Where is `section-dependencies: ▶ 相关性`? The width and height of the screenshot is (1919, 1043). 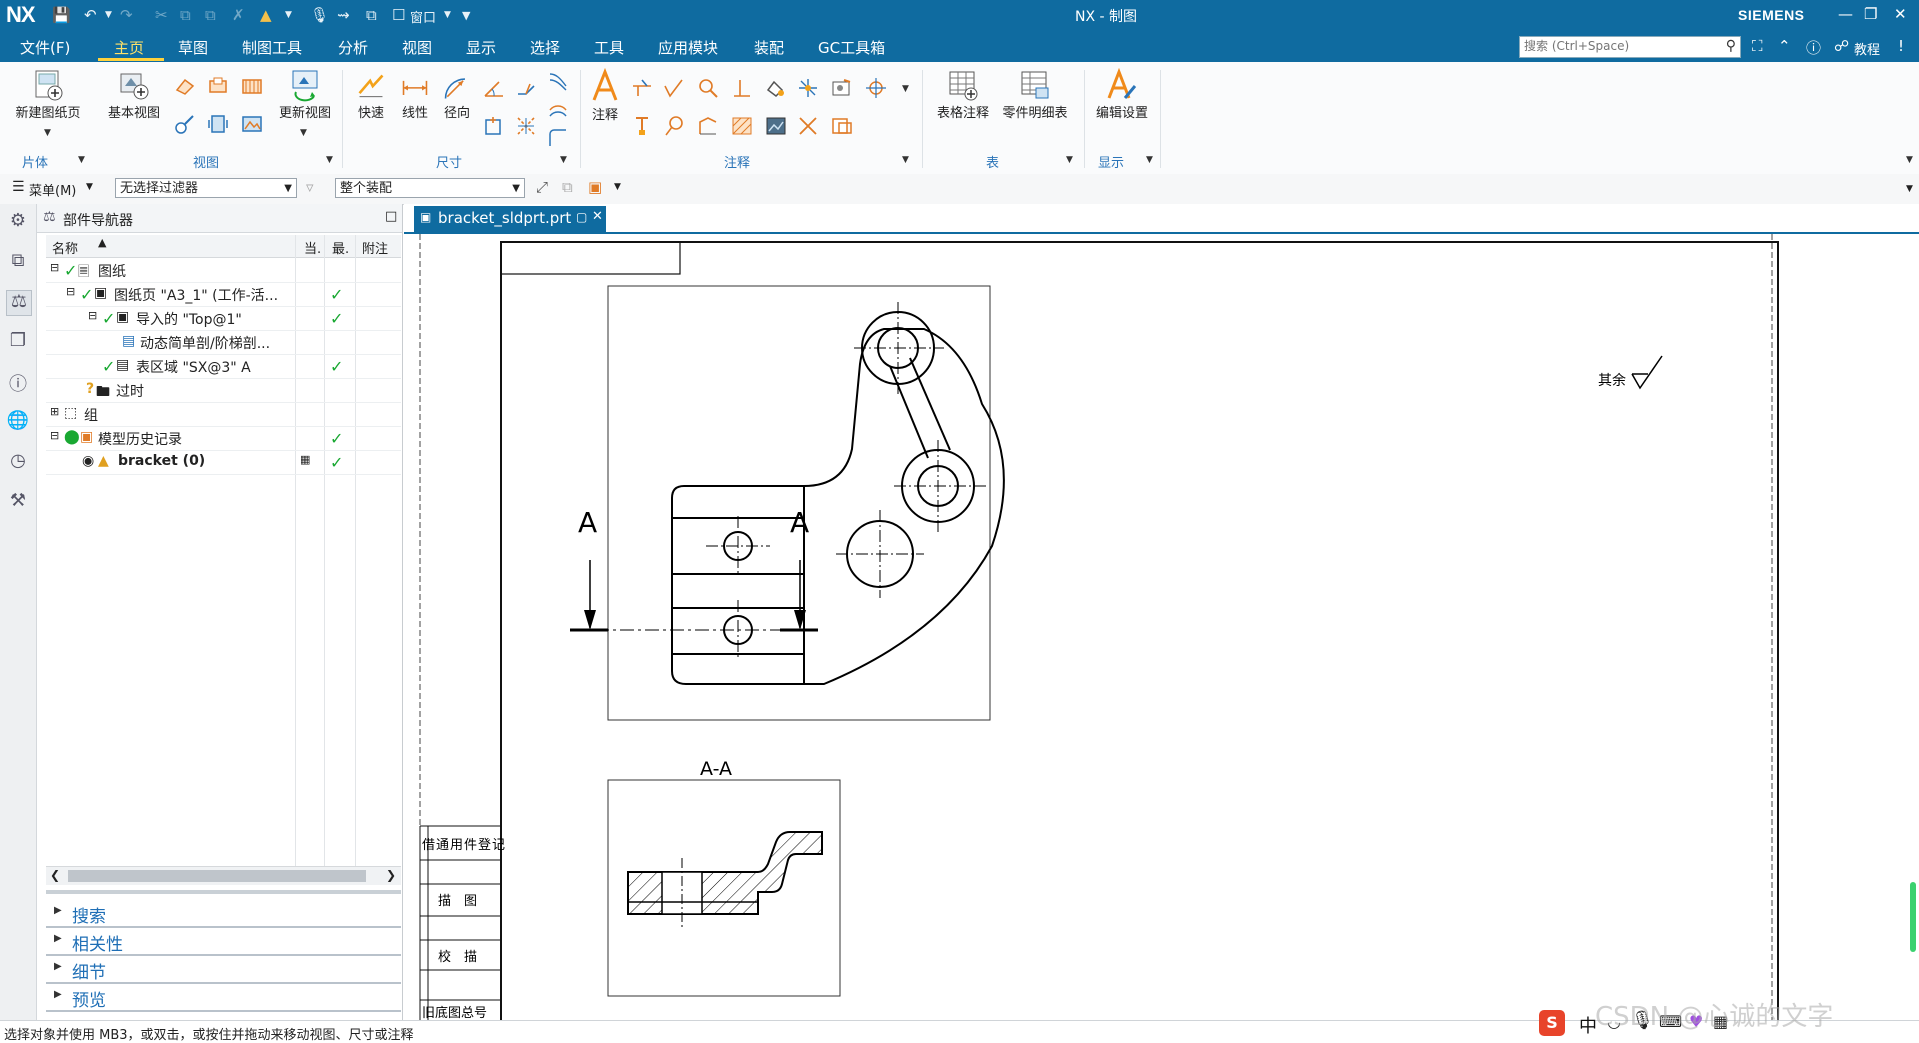
section-dependencies: ▶ 相关性 is located at coordinates (223, 942).